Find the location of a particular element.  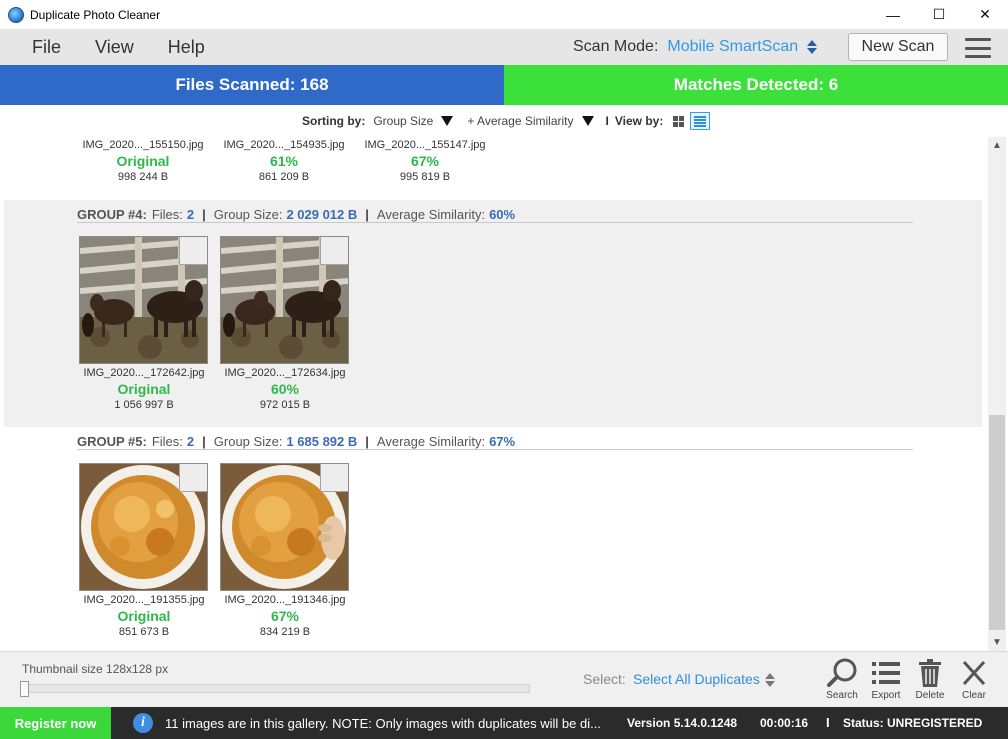

file-size: 1 056 997 B is located at coordinates (144, 405).